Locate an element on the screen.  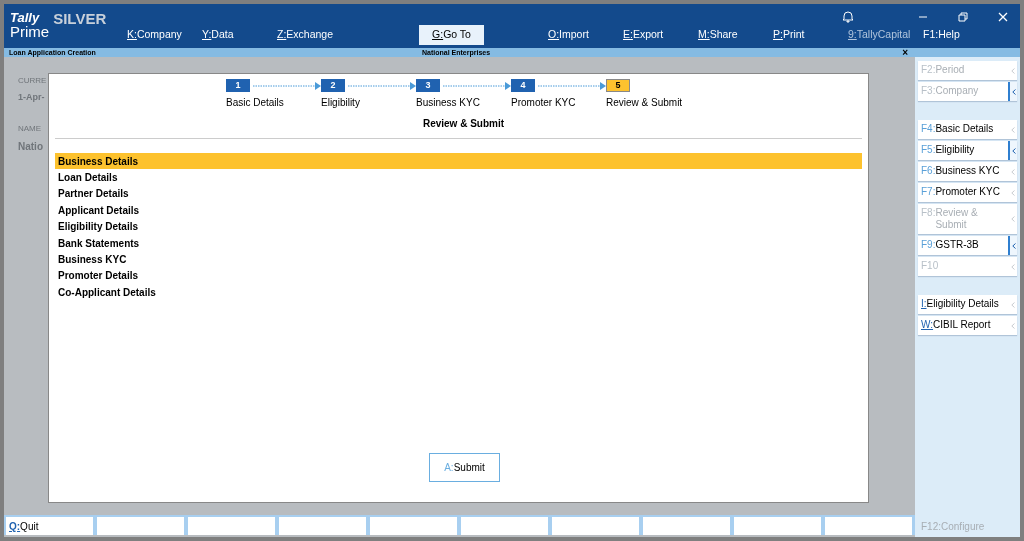
side-button: I:Eligibility Details is located at coordinates (967, 304).